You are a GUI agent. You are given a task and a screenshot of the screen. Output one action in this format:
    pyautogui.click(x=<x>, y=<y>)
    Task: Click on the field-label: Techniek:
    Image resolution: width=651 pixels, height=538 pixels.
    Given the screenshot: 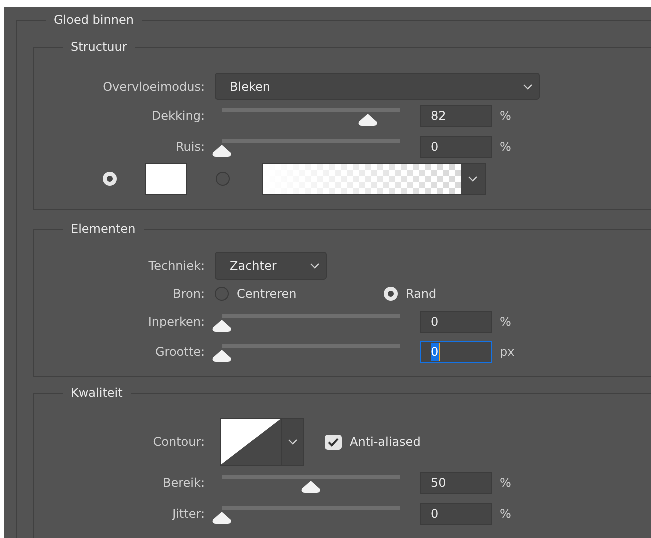 What is the action you would take?
    pyautogui.click(x=176, y=266)
    